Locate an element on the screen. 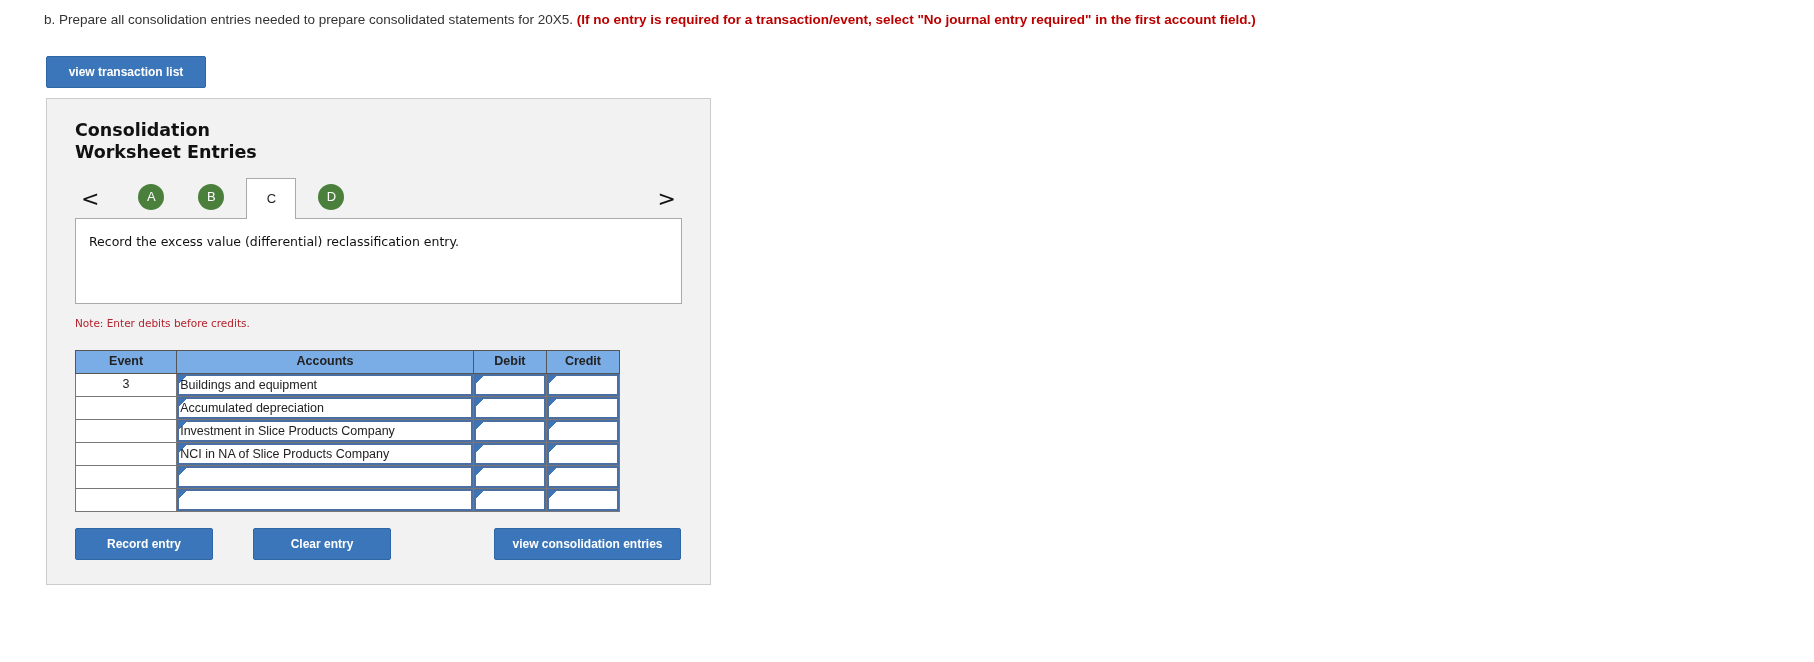 The height and width of the screenshot is (662, 1814). column-header: Event is located at coordinates (126, 362).